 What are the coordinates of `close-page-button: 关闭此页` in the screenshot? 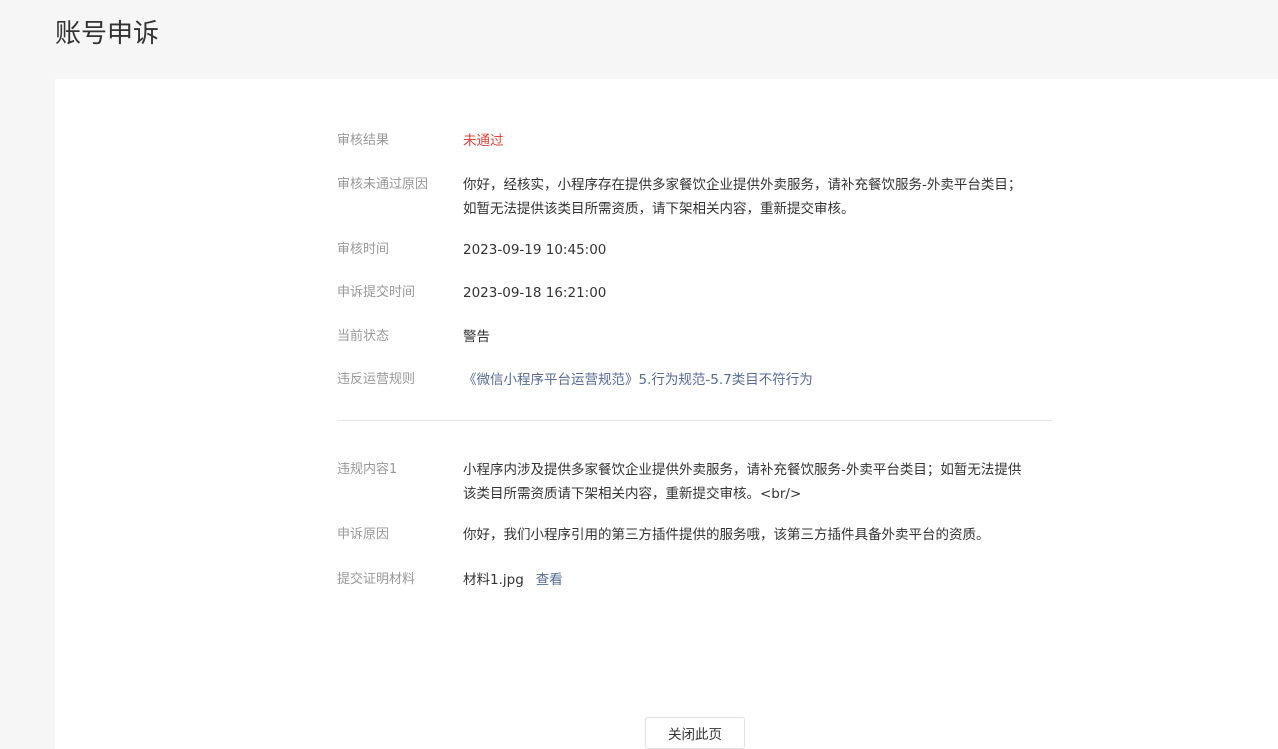 It's located at (695, 733).